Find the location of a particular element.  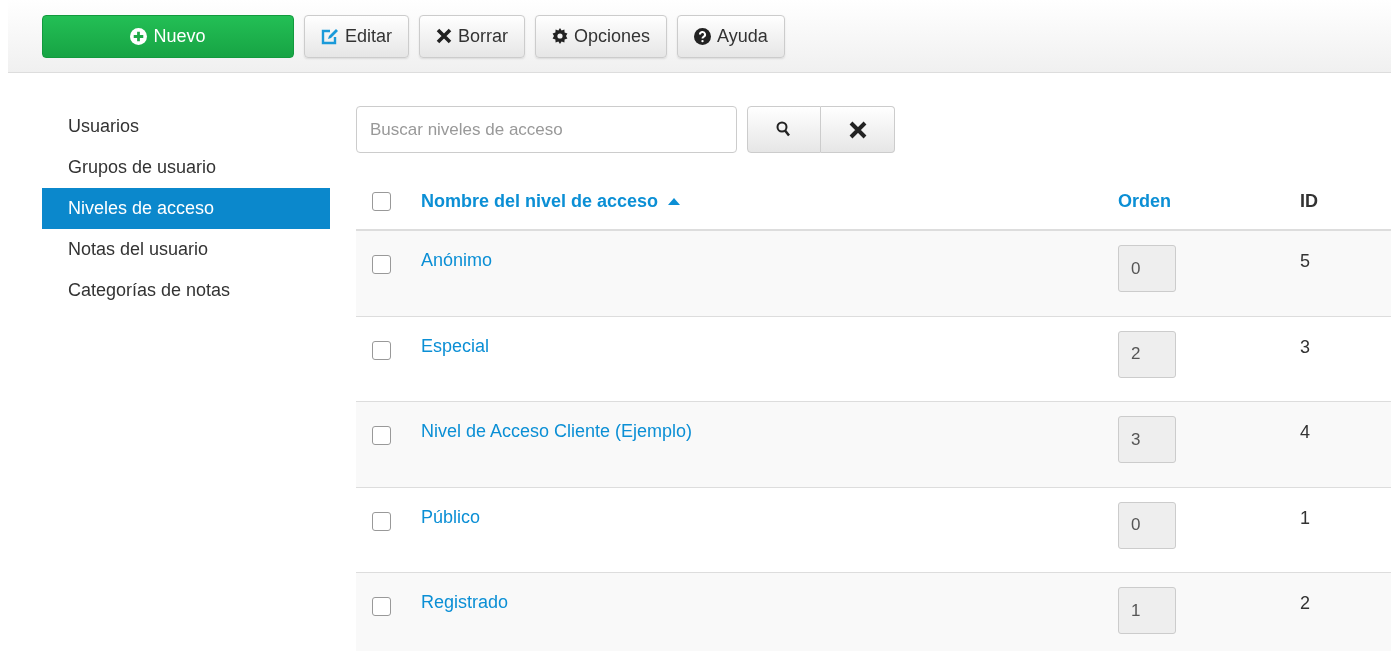

search-icon is located at coordinates (784, 129).